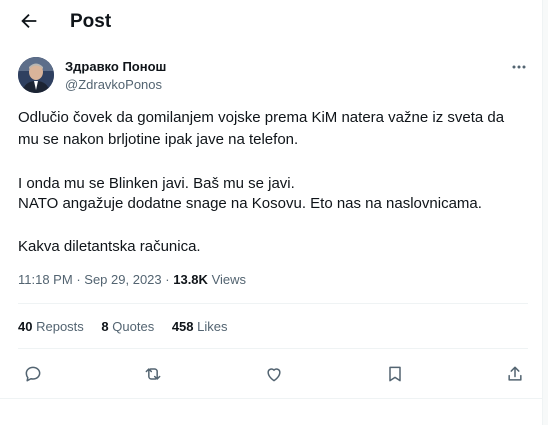 The width and height of the screenshot is (548, 425). What do you see at coordinates (133, 326) in the screenshot?
I see `quotes-label: Quotes` at bounding box center [133, 326].